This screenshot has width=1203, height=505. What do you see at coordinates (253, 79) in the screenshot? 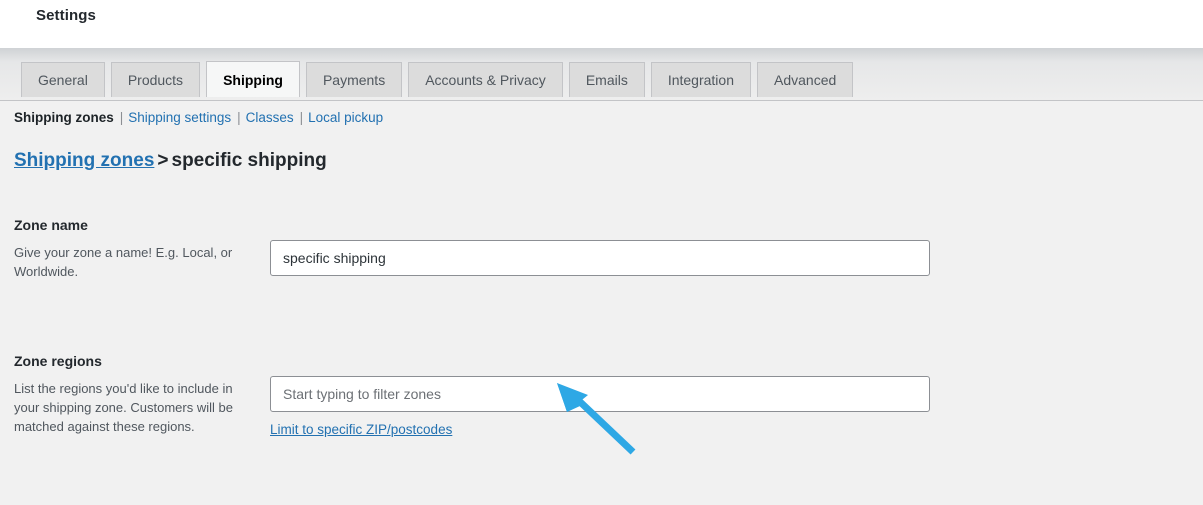
I see `tab-shipping: Shipping` at bounding box center [253, 79].